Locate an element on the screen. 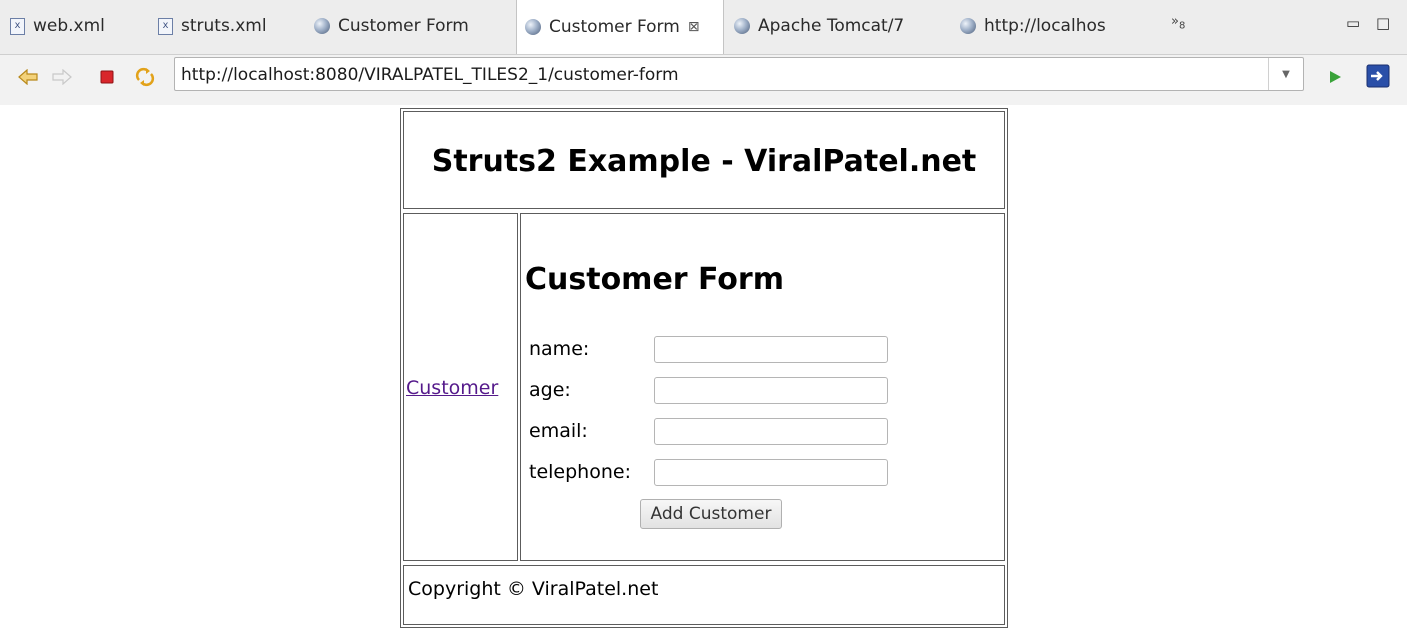  name-input is located at coordinates (771, 349).